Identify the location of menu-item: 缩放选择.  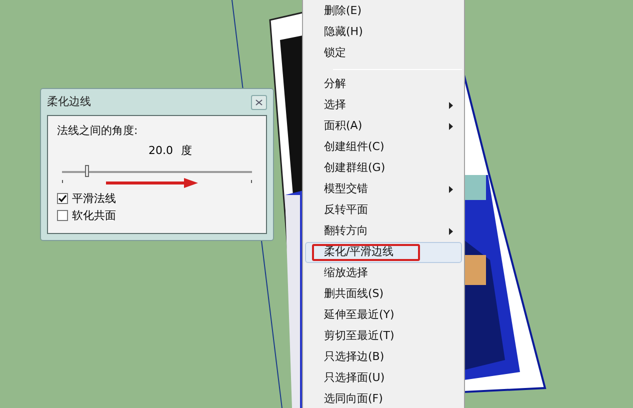
(383, 273).